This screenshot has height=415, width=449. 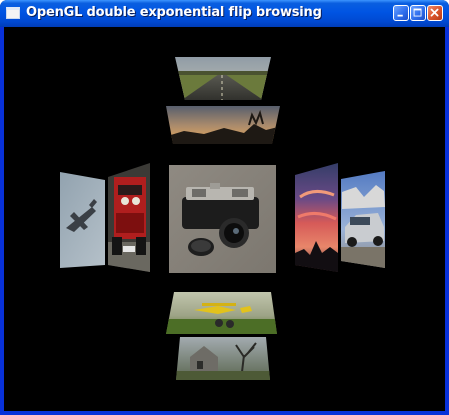 I want to click on window-app-icon, so click(x=13, y=13).